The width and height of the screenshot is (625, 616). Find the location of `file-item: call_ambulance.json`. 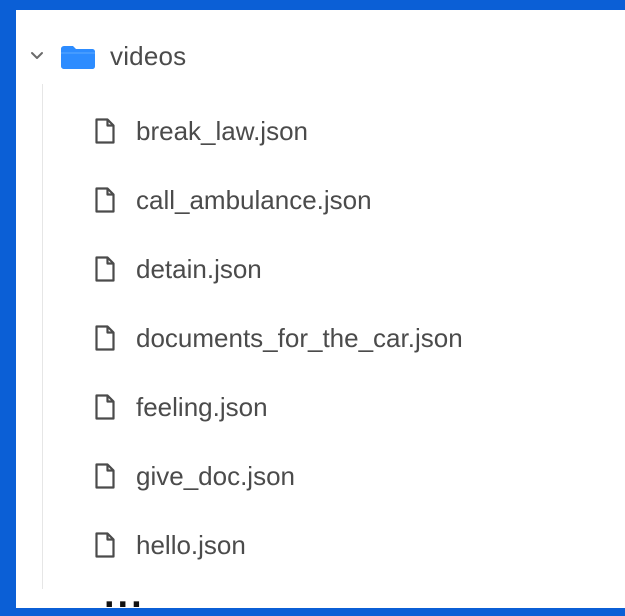

file-item: call_ambulance.json is located at coordinates (278, 199).